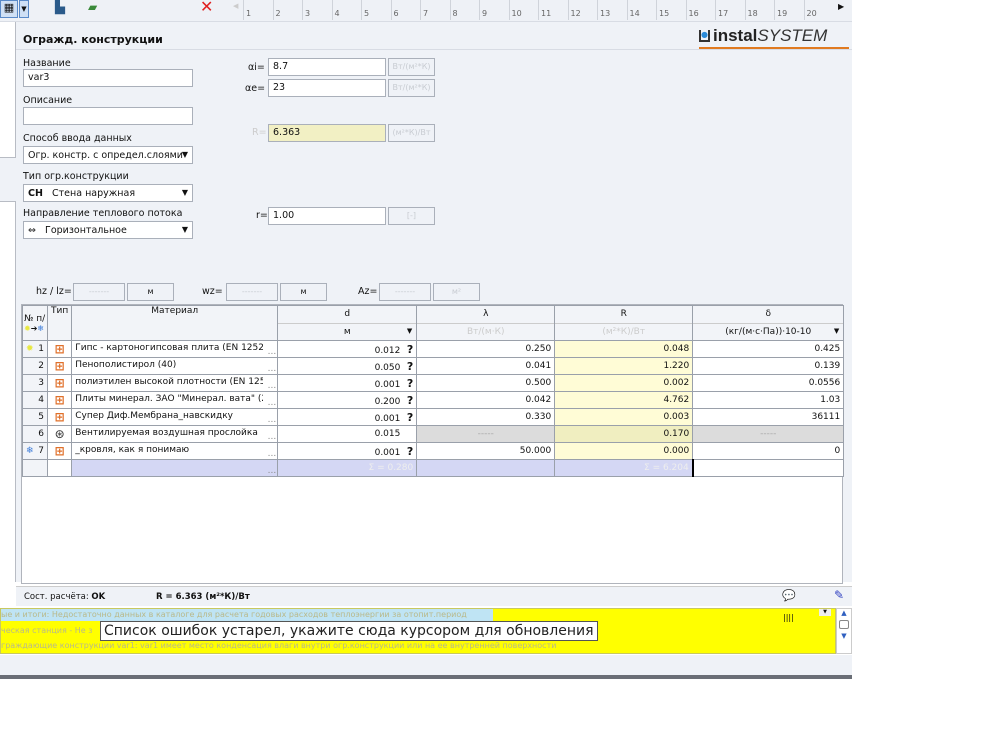 This screenshot has width=1000, height=750. I want to click on cell-type: ⊞, so click(59, 417).